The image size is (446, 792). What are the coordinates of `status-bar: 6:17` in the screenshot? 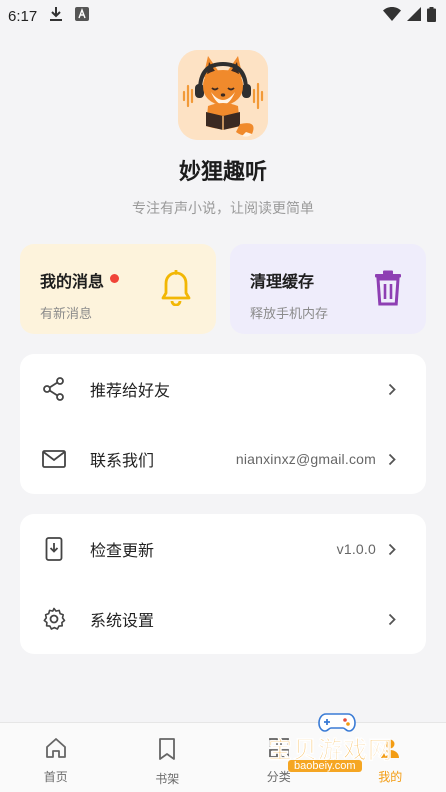 It's located at (223, 16).